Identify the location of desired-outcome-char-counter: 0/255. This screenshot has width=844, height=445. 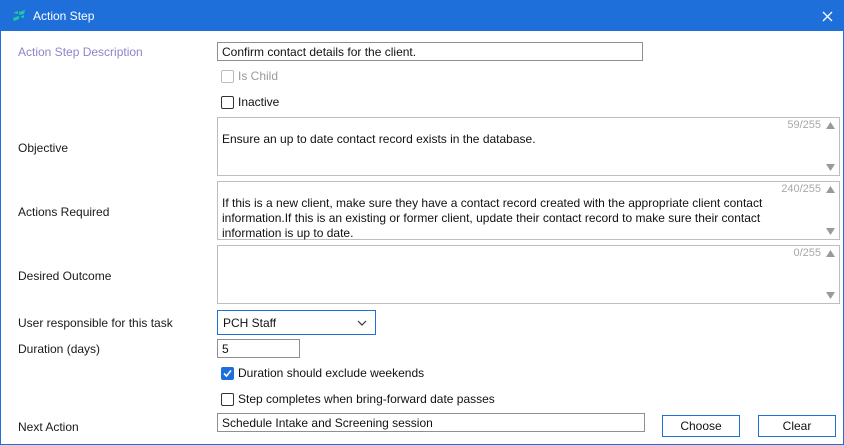
(807, 253).